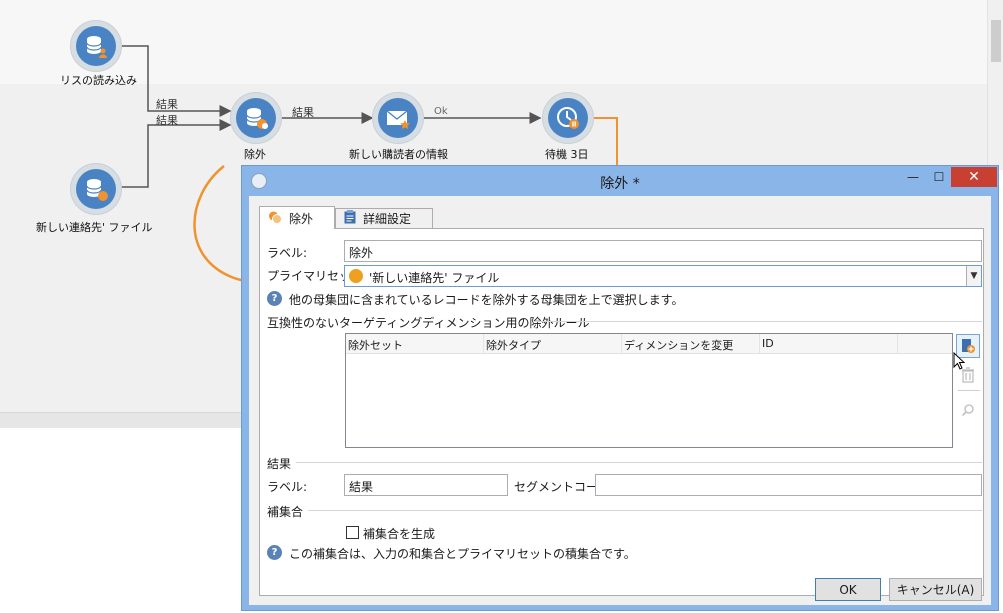 This screenshot has height=613, width=1003. Describe the element at coordinates (287, 253) in the screenshot. I see `label-caption: ラベル:` at that location.